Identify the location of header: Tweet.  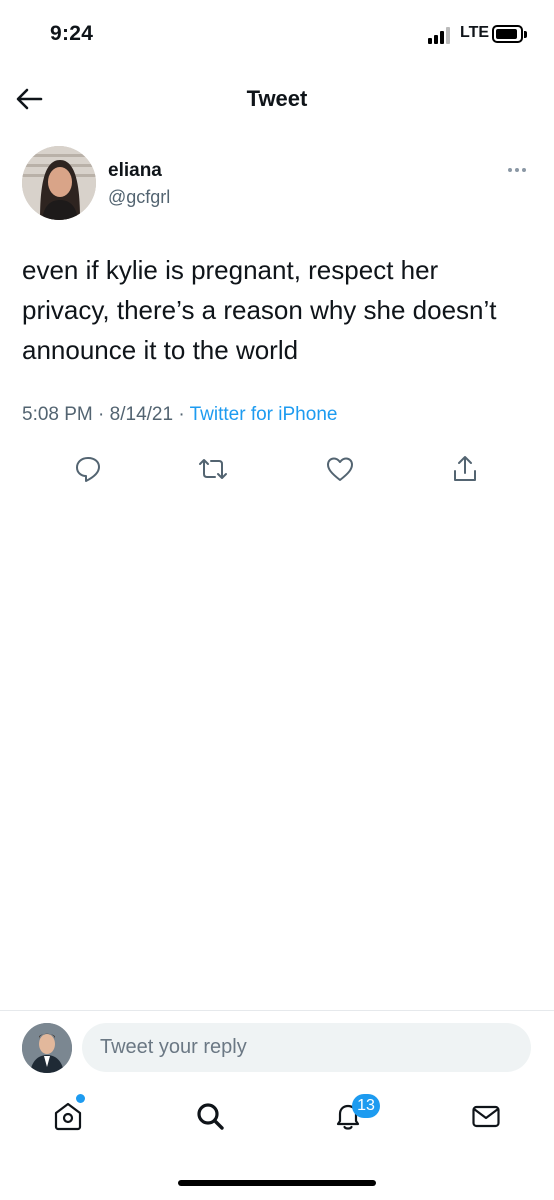
(277, 99).